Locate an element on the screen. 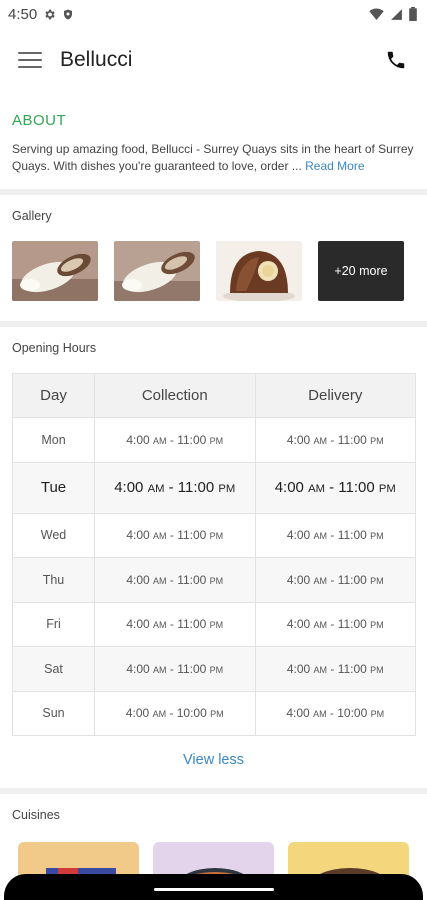 This screenshot has height=900, width=427. view-less-button: View less is located at coordinates (213, 762).